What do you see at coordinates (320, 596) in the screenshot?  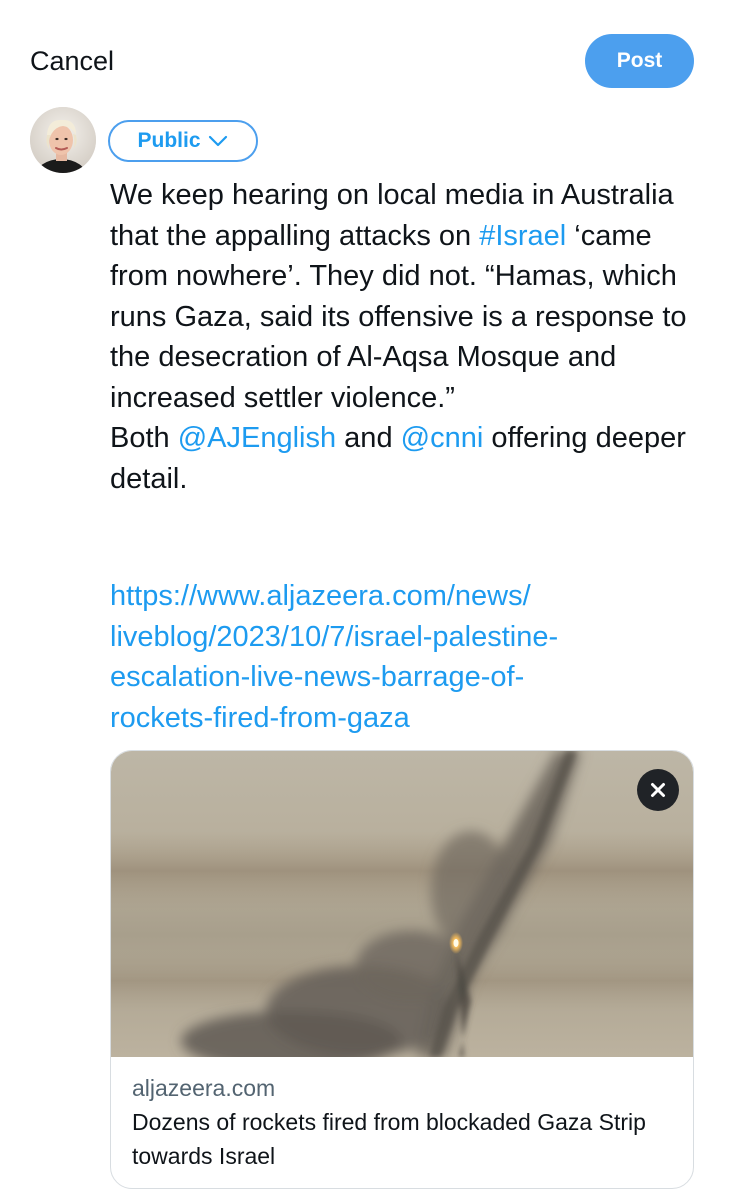 I see `url-line: https://www.aljazeera.com/news/` at bounding box center [320, 596].